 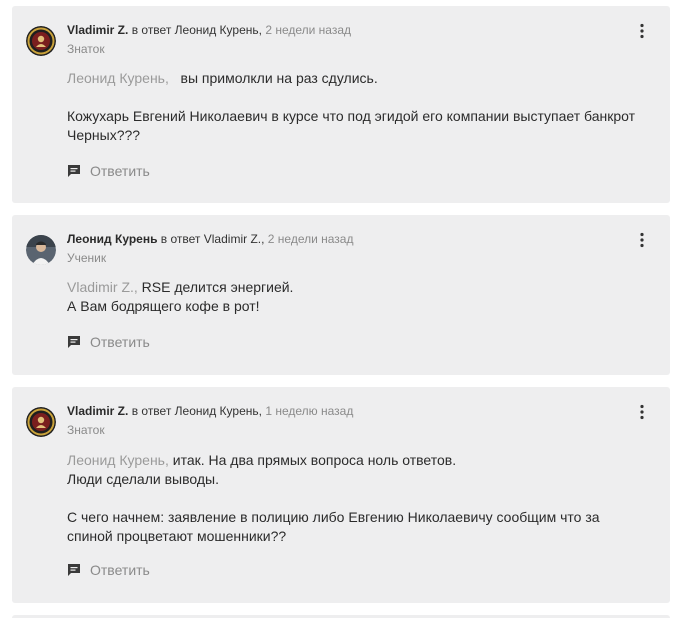 I want to click on text-line: вы примолкли на раз сдулись., so click(x=273, y=78).